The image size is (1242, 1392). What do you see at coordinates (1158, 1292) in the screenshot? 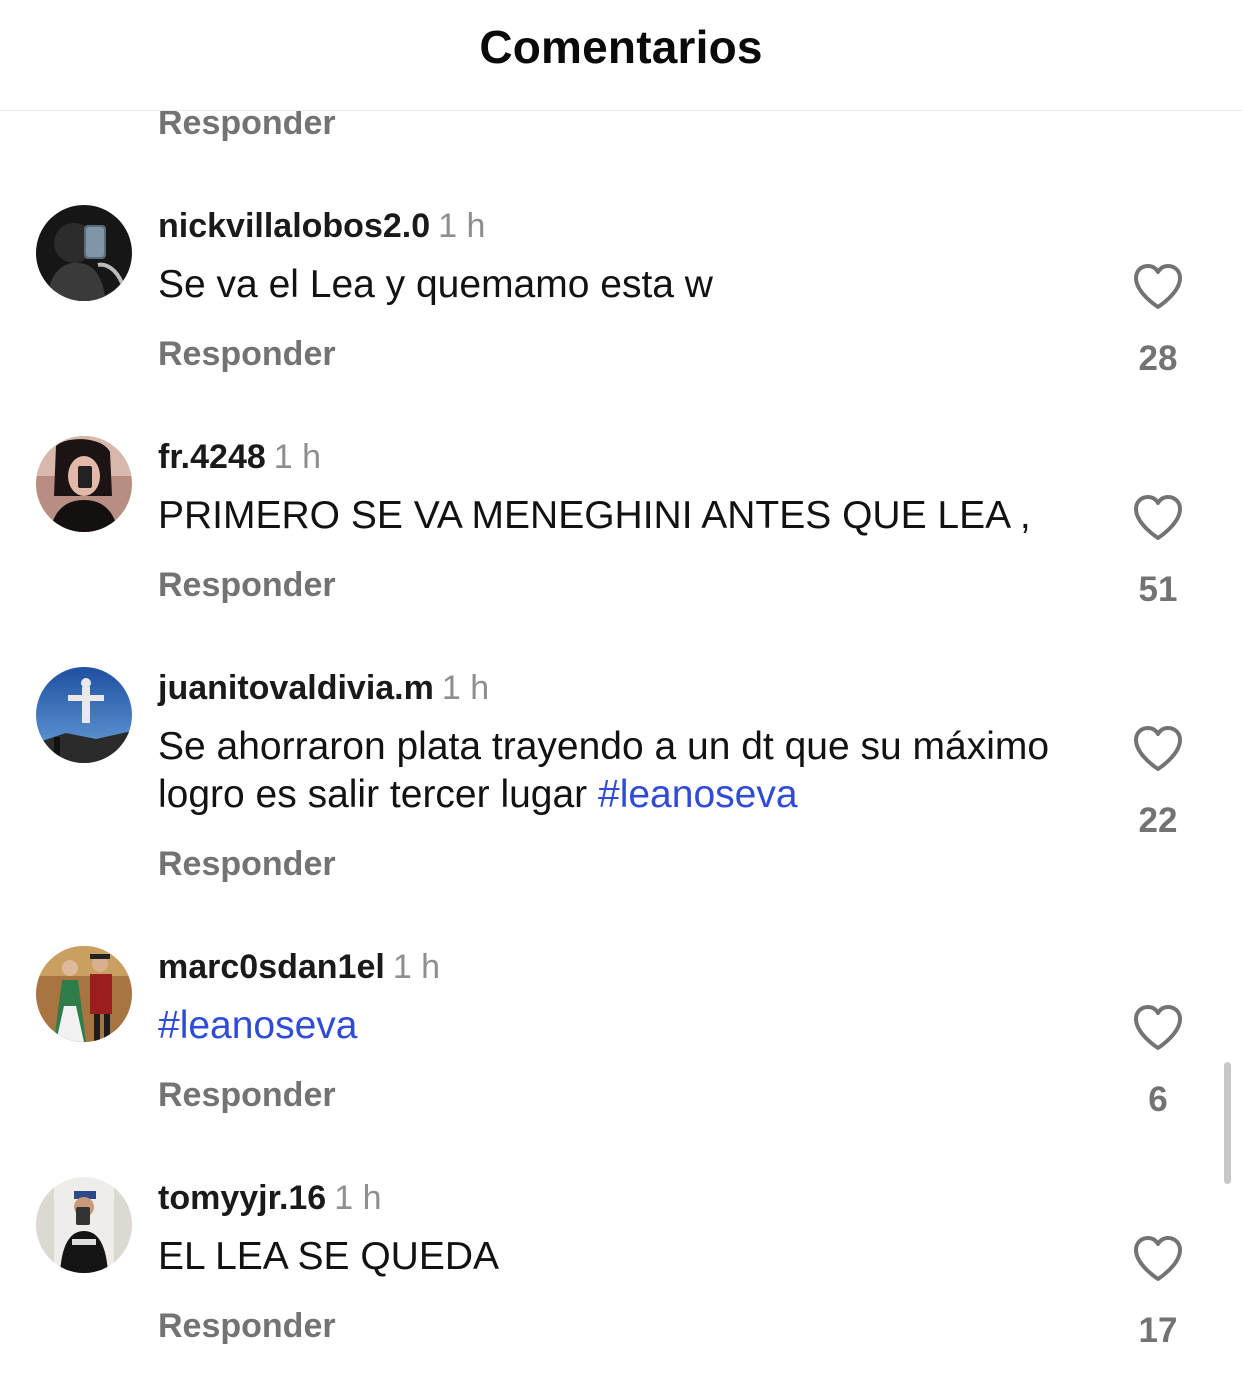
I see `like-control: 17` at bounding box center [1158, 1292].